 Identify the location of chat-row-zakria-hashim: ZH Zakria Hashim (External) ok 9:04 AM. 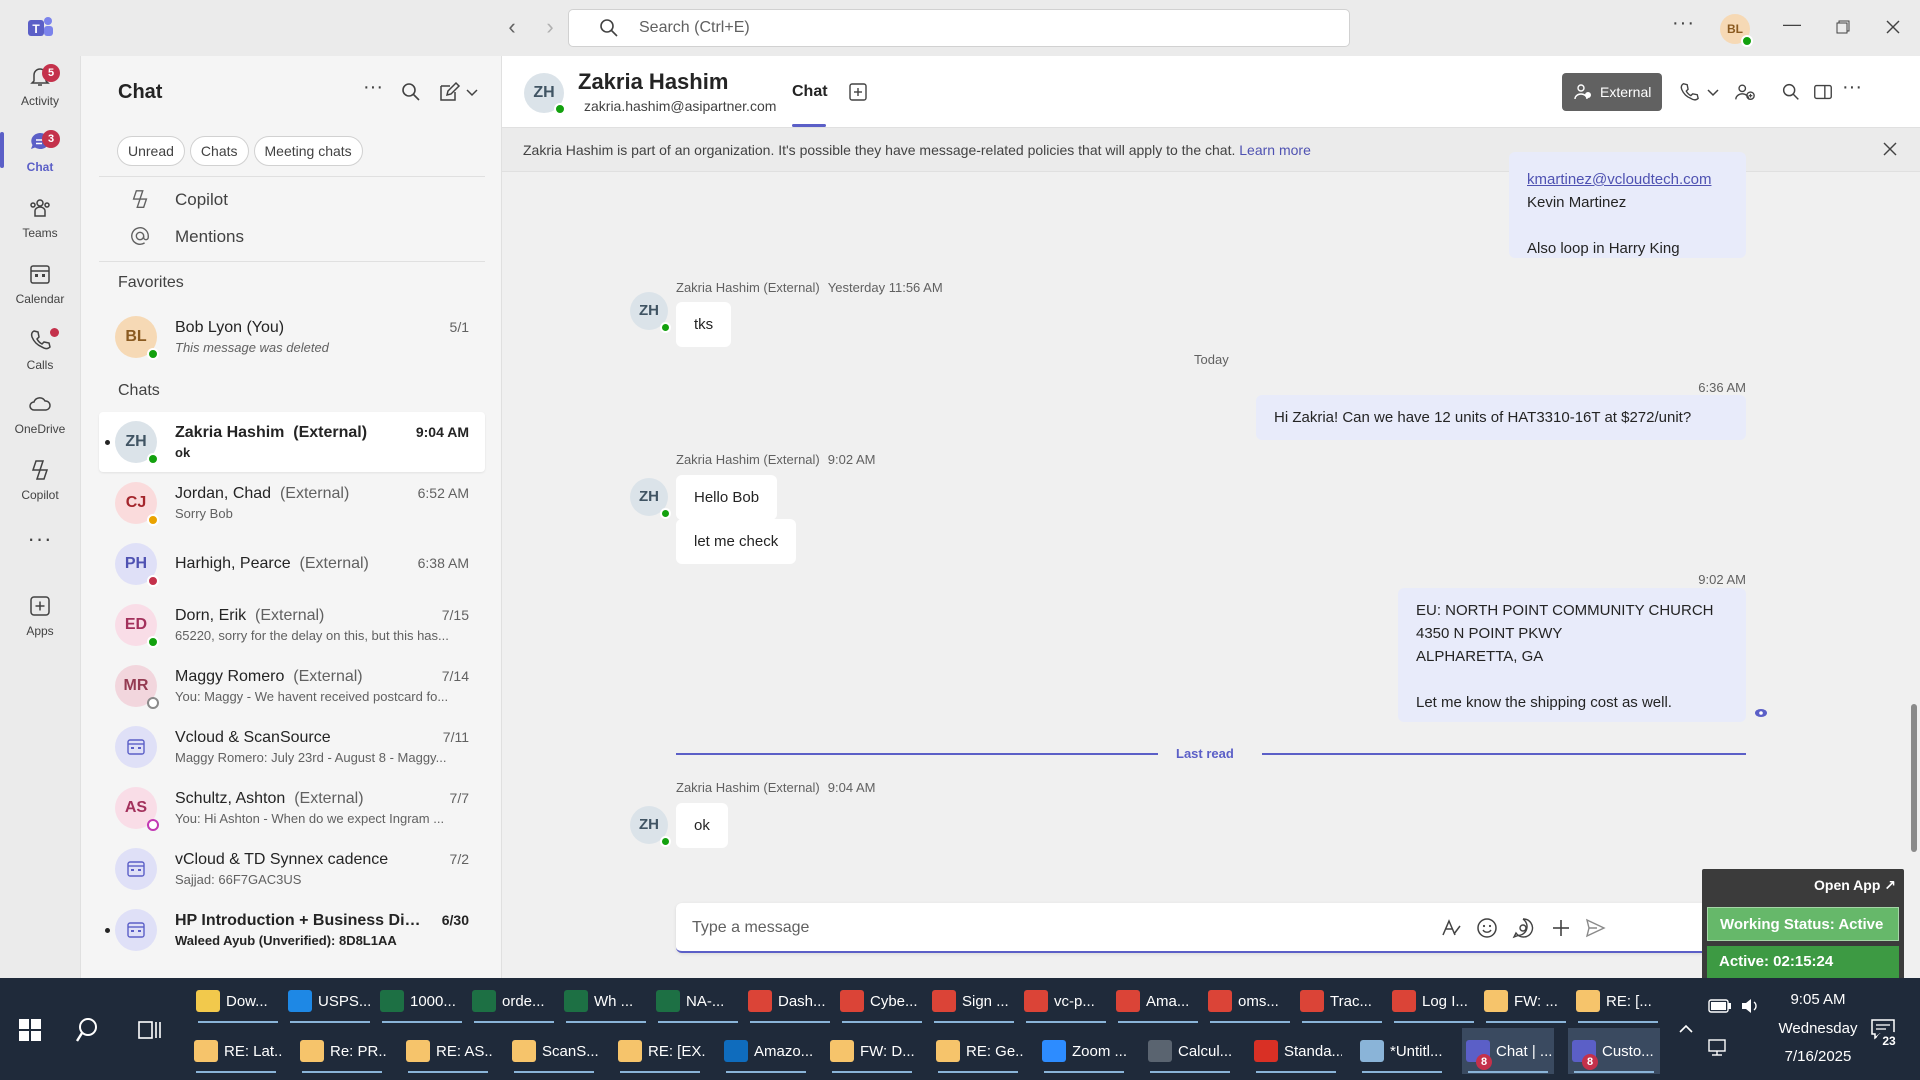
(292, 442).